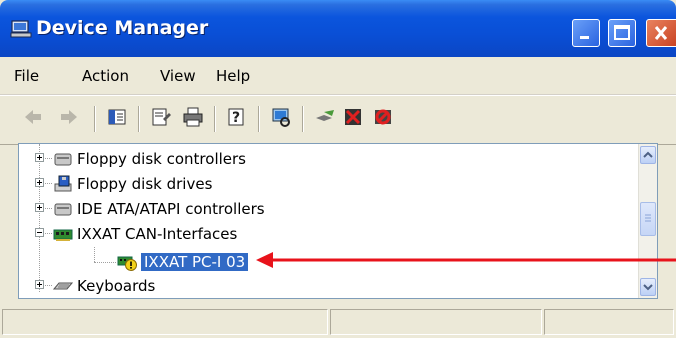 The width and height of the screenshot is (676, 338). Describe the element at coordinates (338, 76) in the screenshot. I see `menu-bar: File Action View Help` at that location.